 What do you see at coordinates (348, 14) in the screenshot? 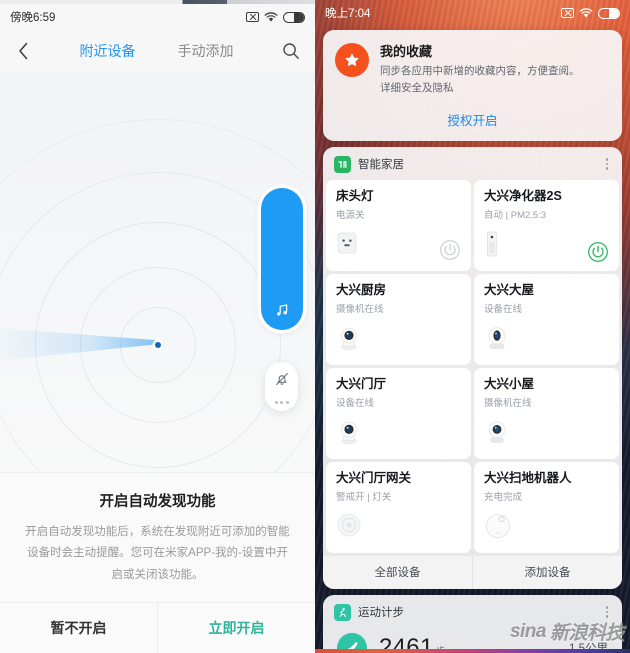
I see `right-status-time: 晚上7:04` at bounding box center [348, 14].